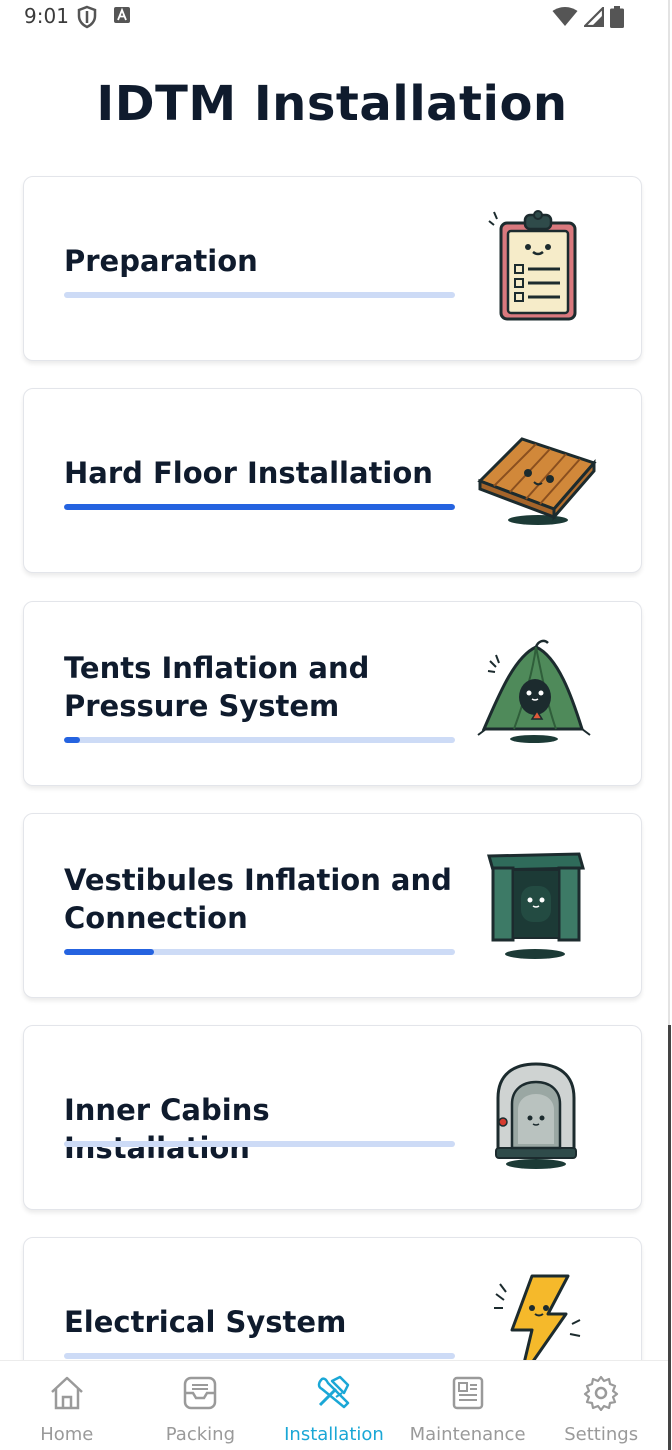 This screenshot has height=1450, width=672. What do you see at coordinates (336, 17) in the screenshot?
I see `status-bar: 9:01` at bounding box center [336, 17].